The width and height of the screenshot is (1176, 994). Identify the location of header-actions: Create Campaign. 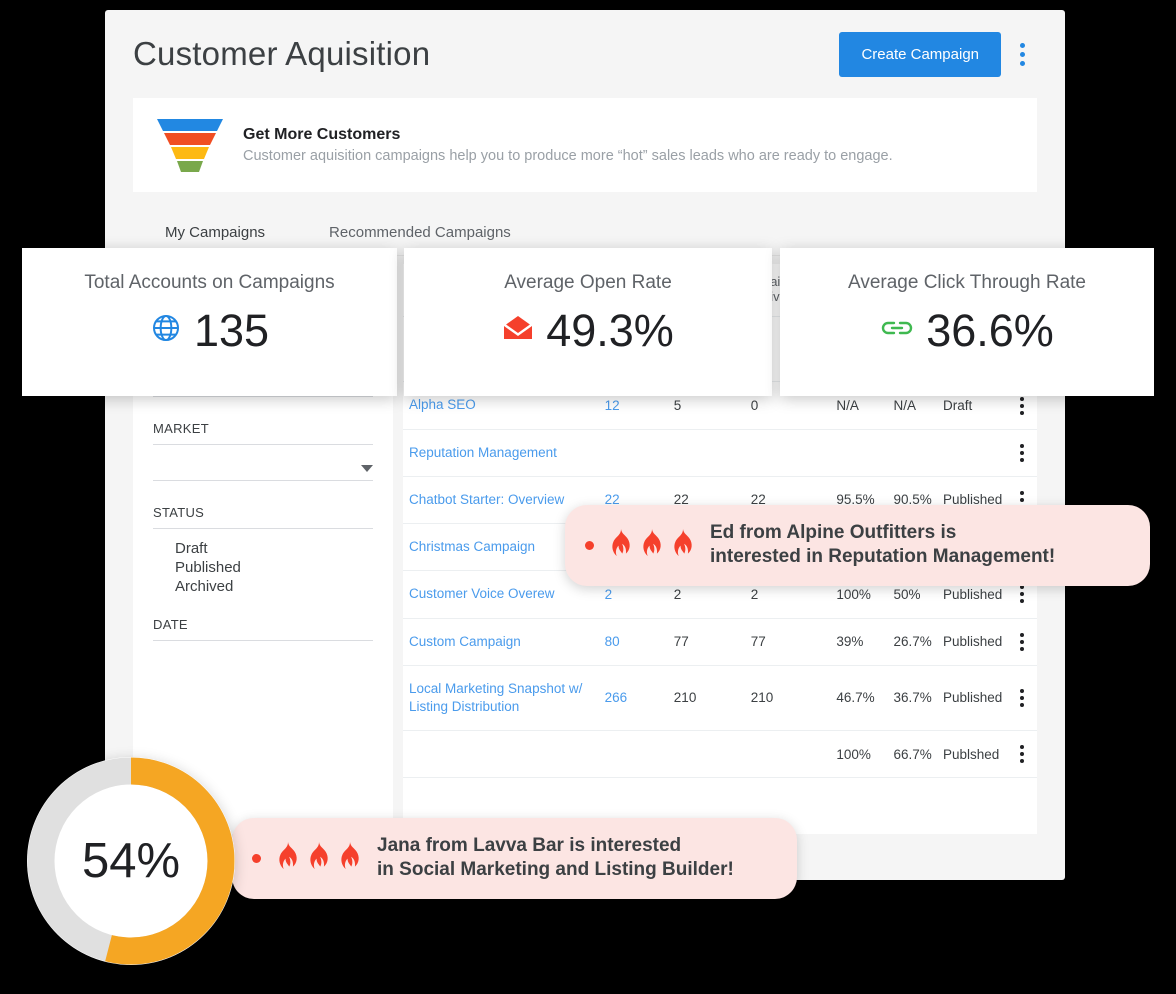
(938, 54).